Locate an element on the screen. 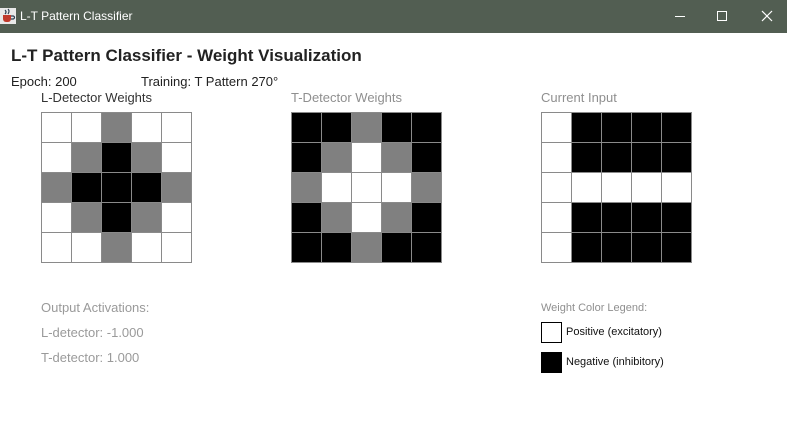  output-activations-heading: Output Activations: is located at coordinates (95, 307).